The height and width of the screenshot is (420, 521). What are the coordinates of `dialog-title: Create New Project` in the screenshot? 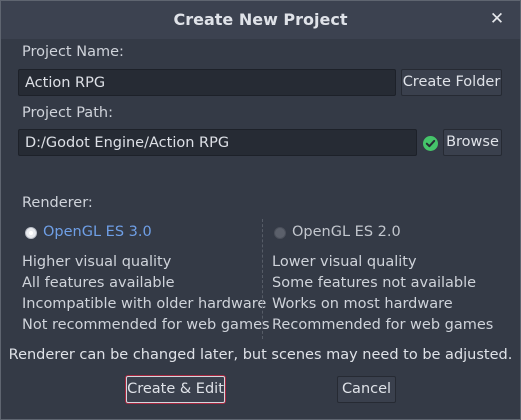 It's located at (260, 19).